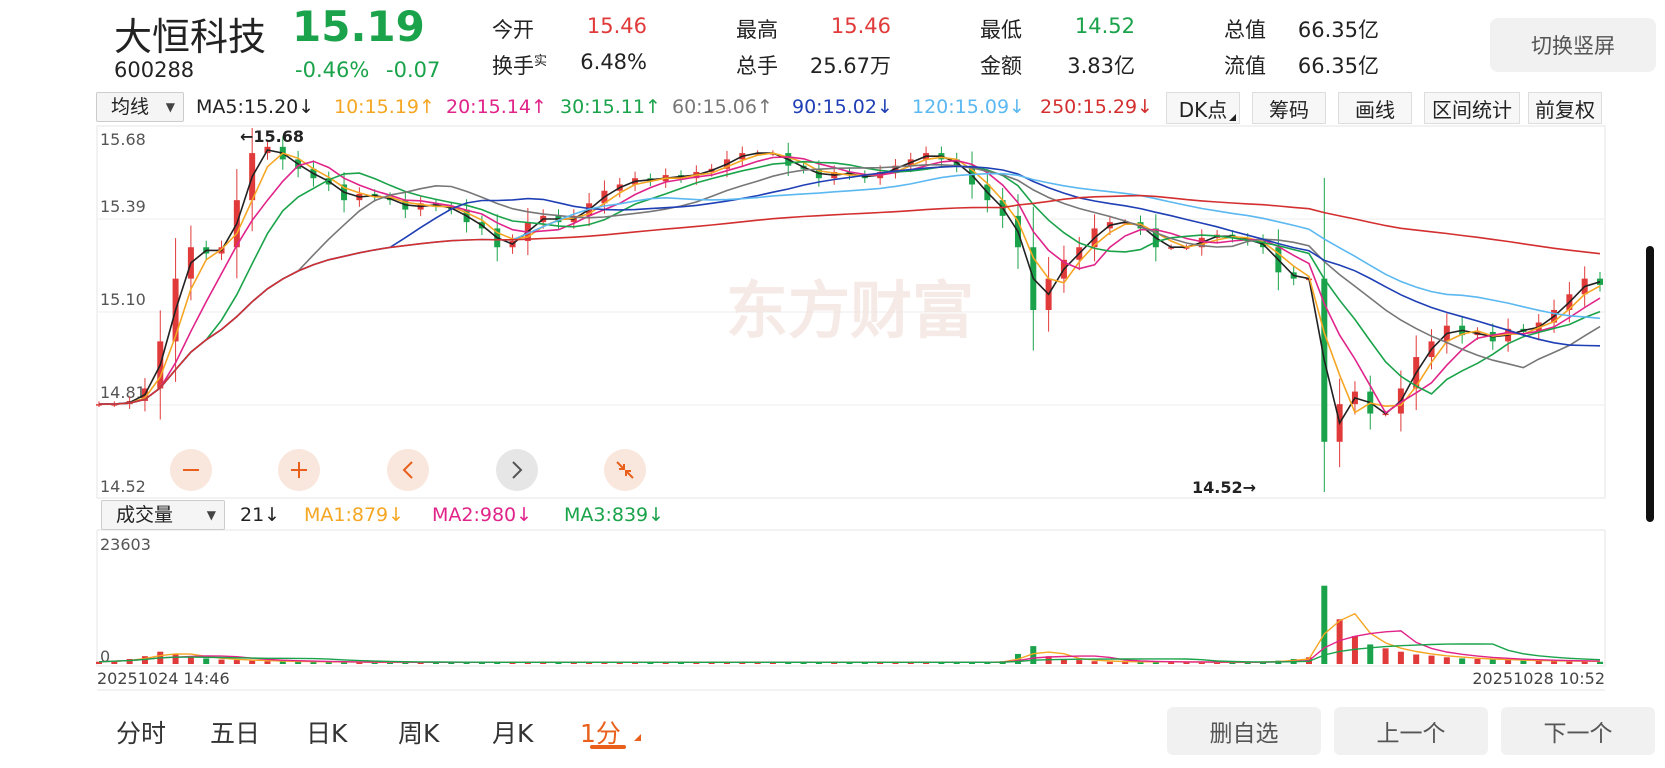 This screenshot has width=1665, height=768. What do you see at coordinates (517, 470) in the screenshot?
I see `scroll-right-button` at bounding box center [517, 470].